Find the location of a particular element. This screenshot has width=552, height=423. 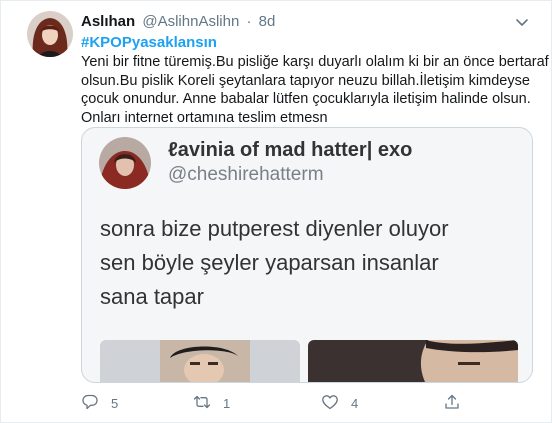

author-avatar is located at coordinates (50, 34).